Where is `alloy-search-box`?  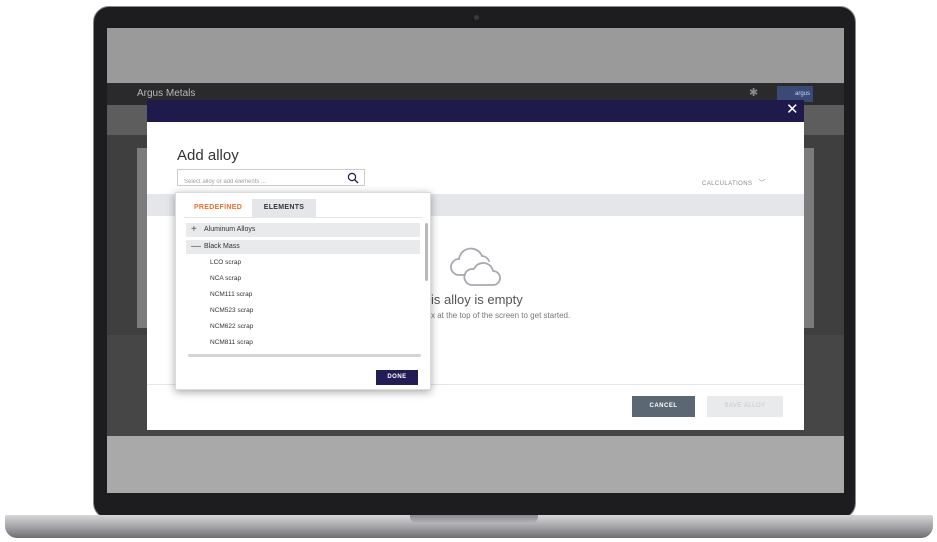 alloy-search-box is located at coordinates (271, 179).